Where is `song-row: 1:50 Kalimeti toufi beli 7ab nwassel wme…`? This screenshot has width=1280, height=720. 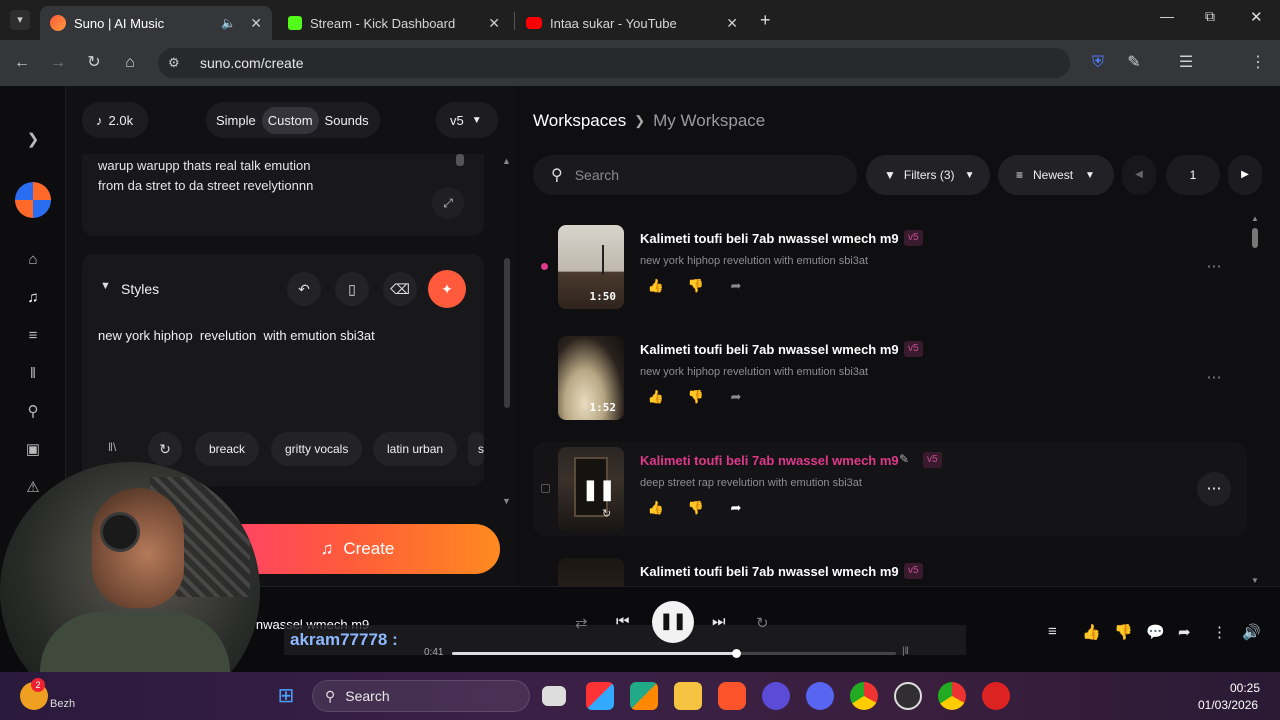
song-row: 1:50 Kalimeti toufi beli 7ab nwassel wme… is located at coordinates (890, 267).